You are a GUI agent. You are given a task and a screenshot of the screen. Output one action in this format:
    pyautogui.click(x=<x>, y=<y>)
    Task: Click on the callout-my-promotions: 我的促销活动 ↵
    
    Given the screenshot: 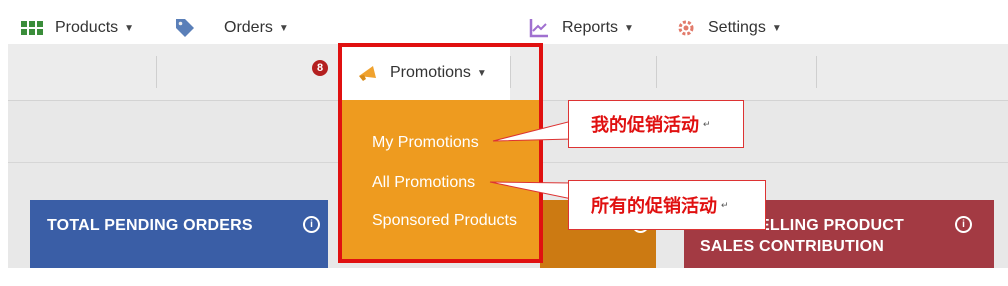 What is the action you would take?
    pyautogui.click(x=656, y=124)
    